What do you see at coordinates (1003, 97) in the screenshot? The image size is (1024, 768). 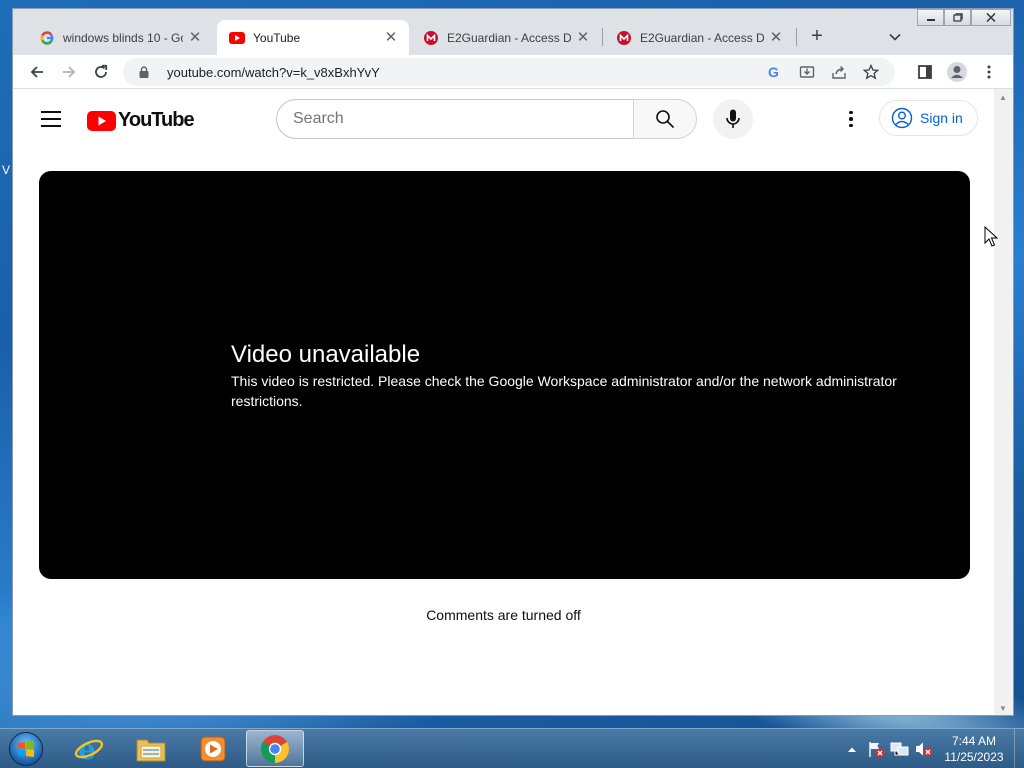 I see `scroll-up-icon: ▲` at bounding box center [1003, 97].